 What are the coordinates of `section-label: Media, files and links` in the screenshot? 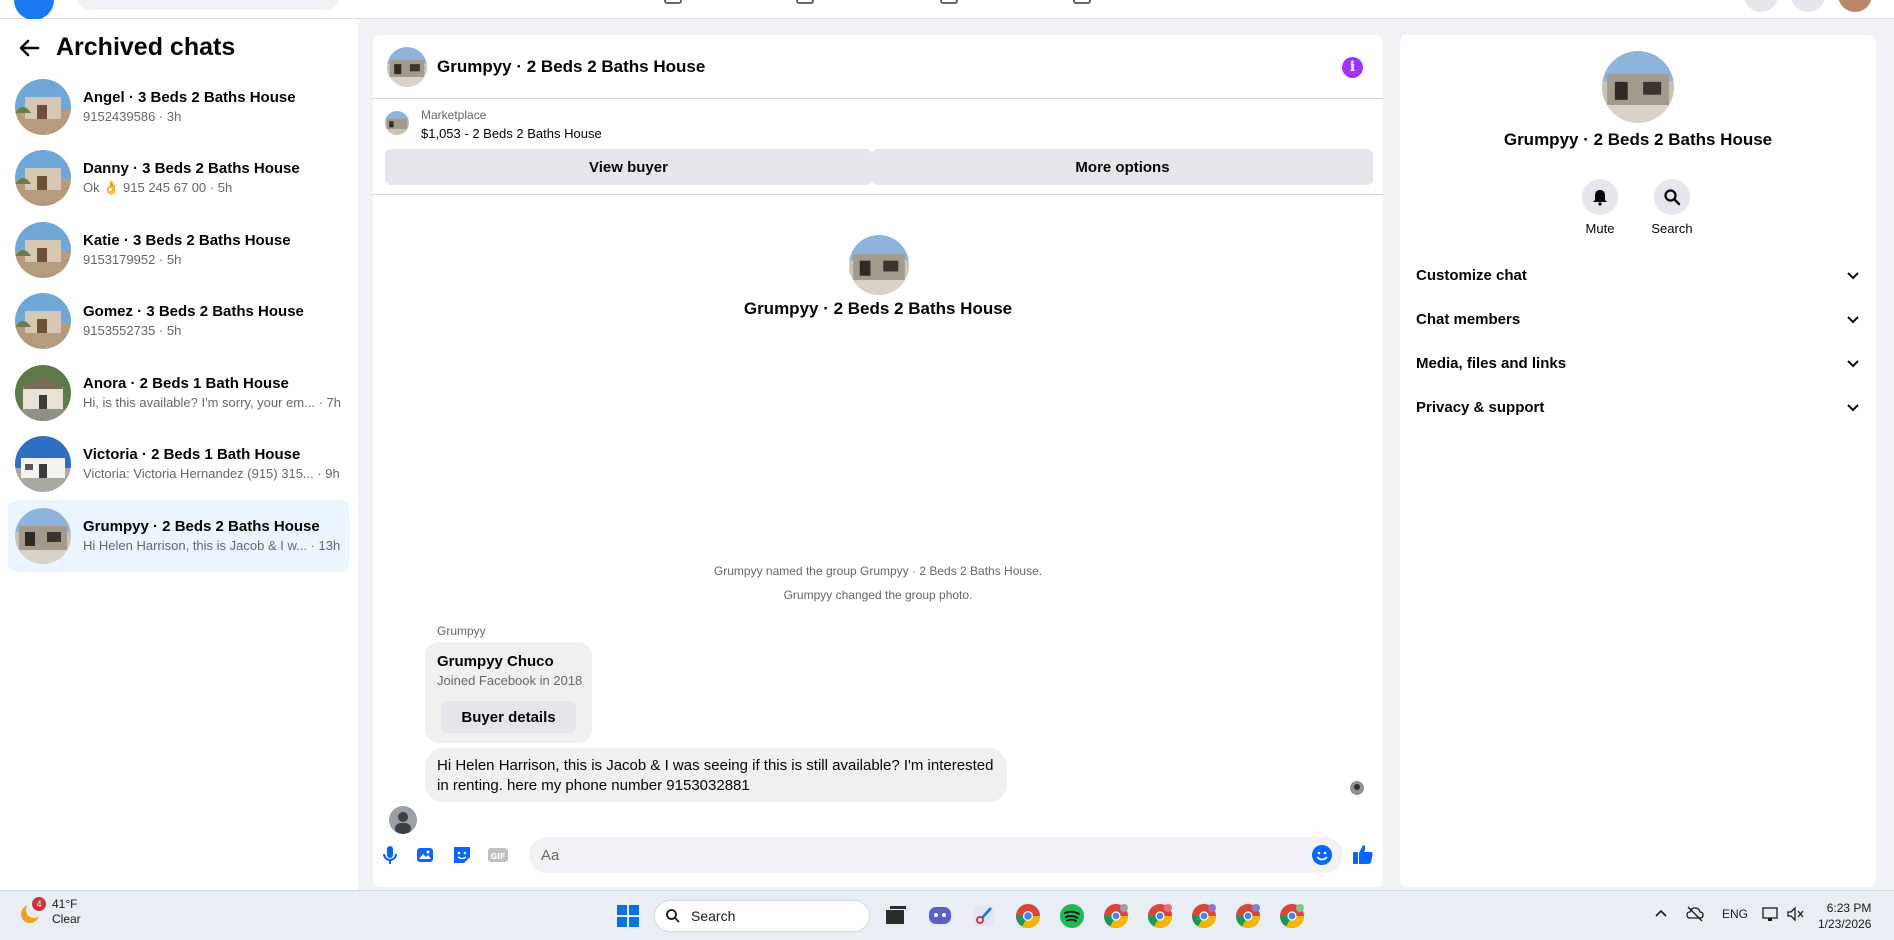 It's located at (1491, 363).